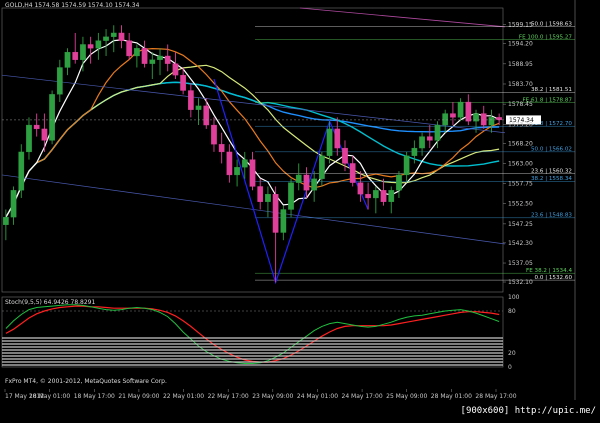 The height and width of the screenshot is (423, 600). Describe the element at coordinates (402, 17) in the screenshot. I see `magenta-trendline` at that location.